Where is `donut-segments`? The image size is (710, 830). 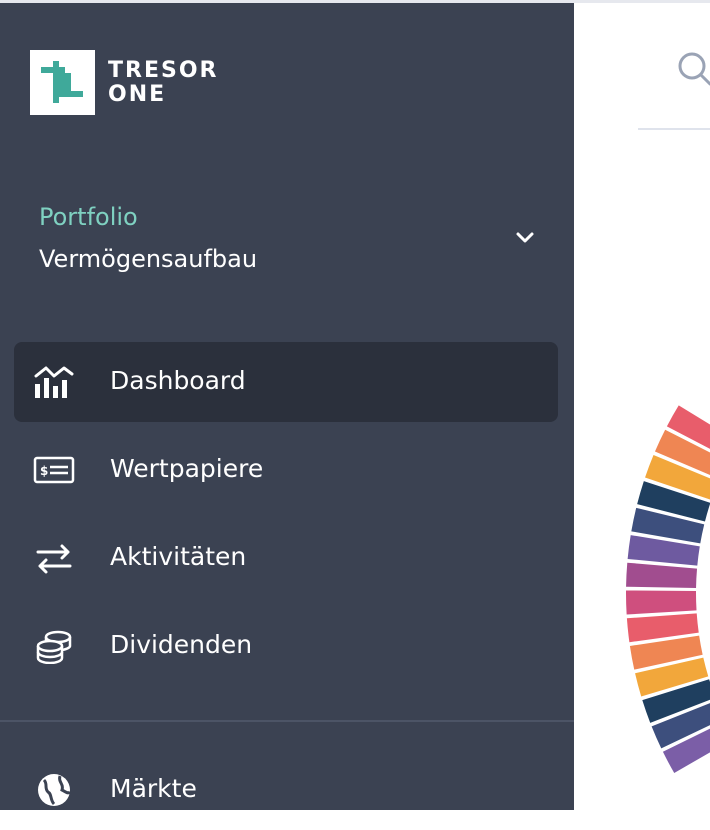
donut-segments is located at coordinates (668, 589).